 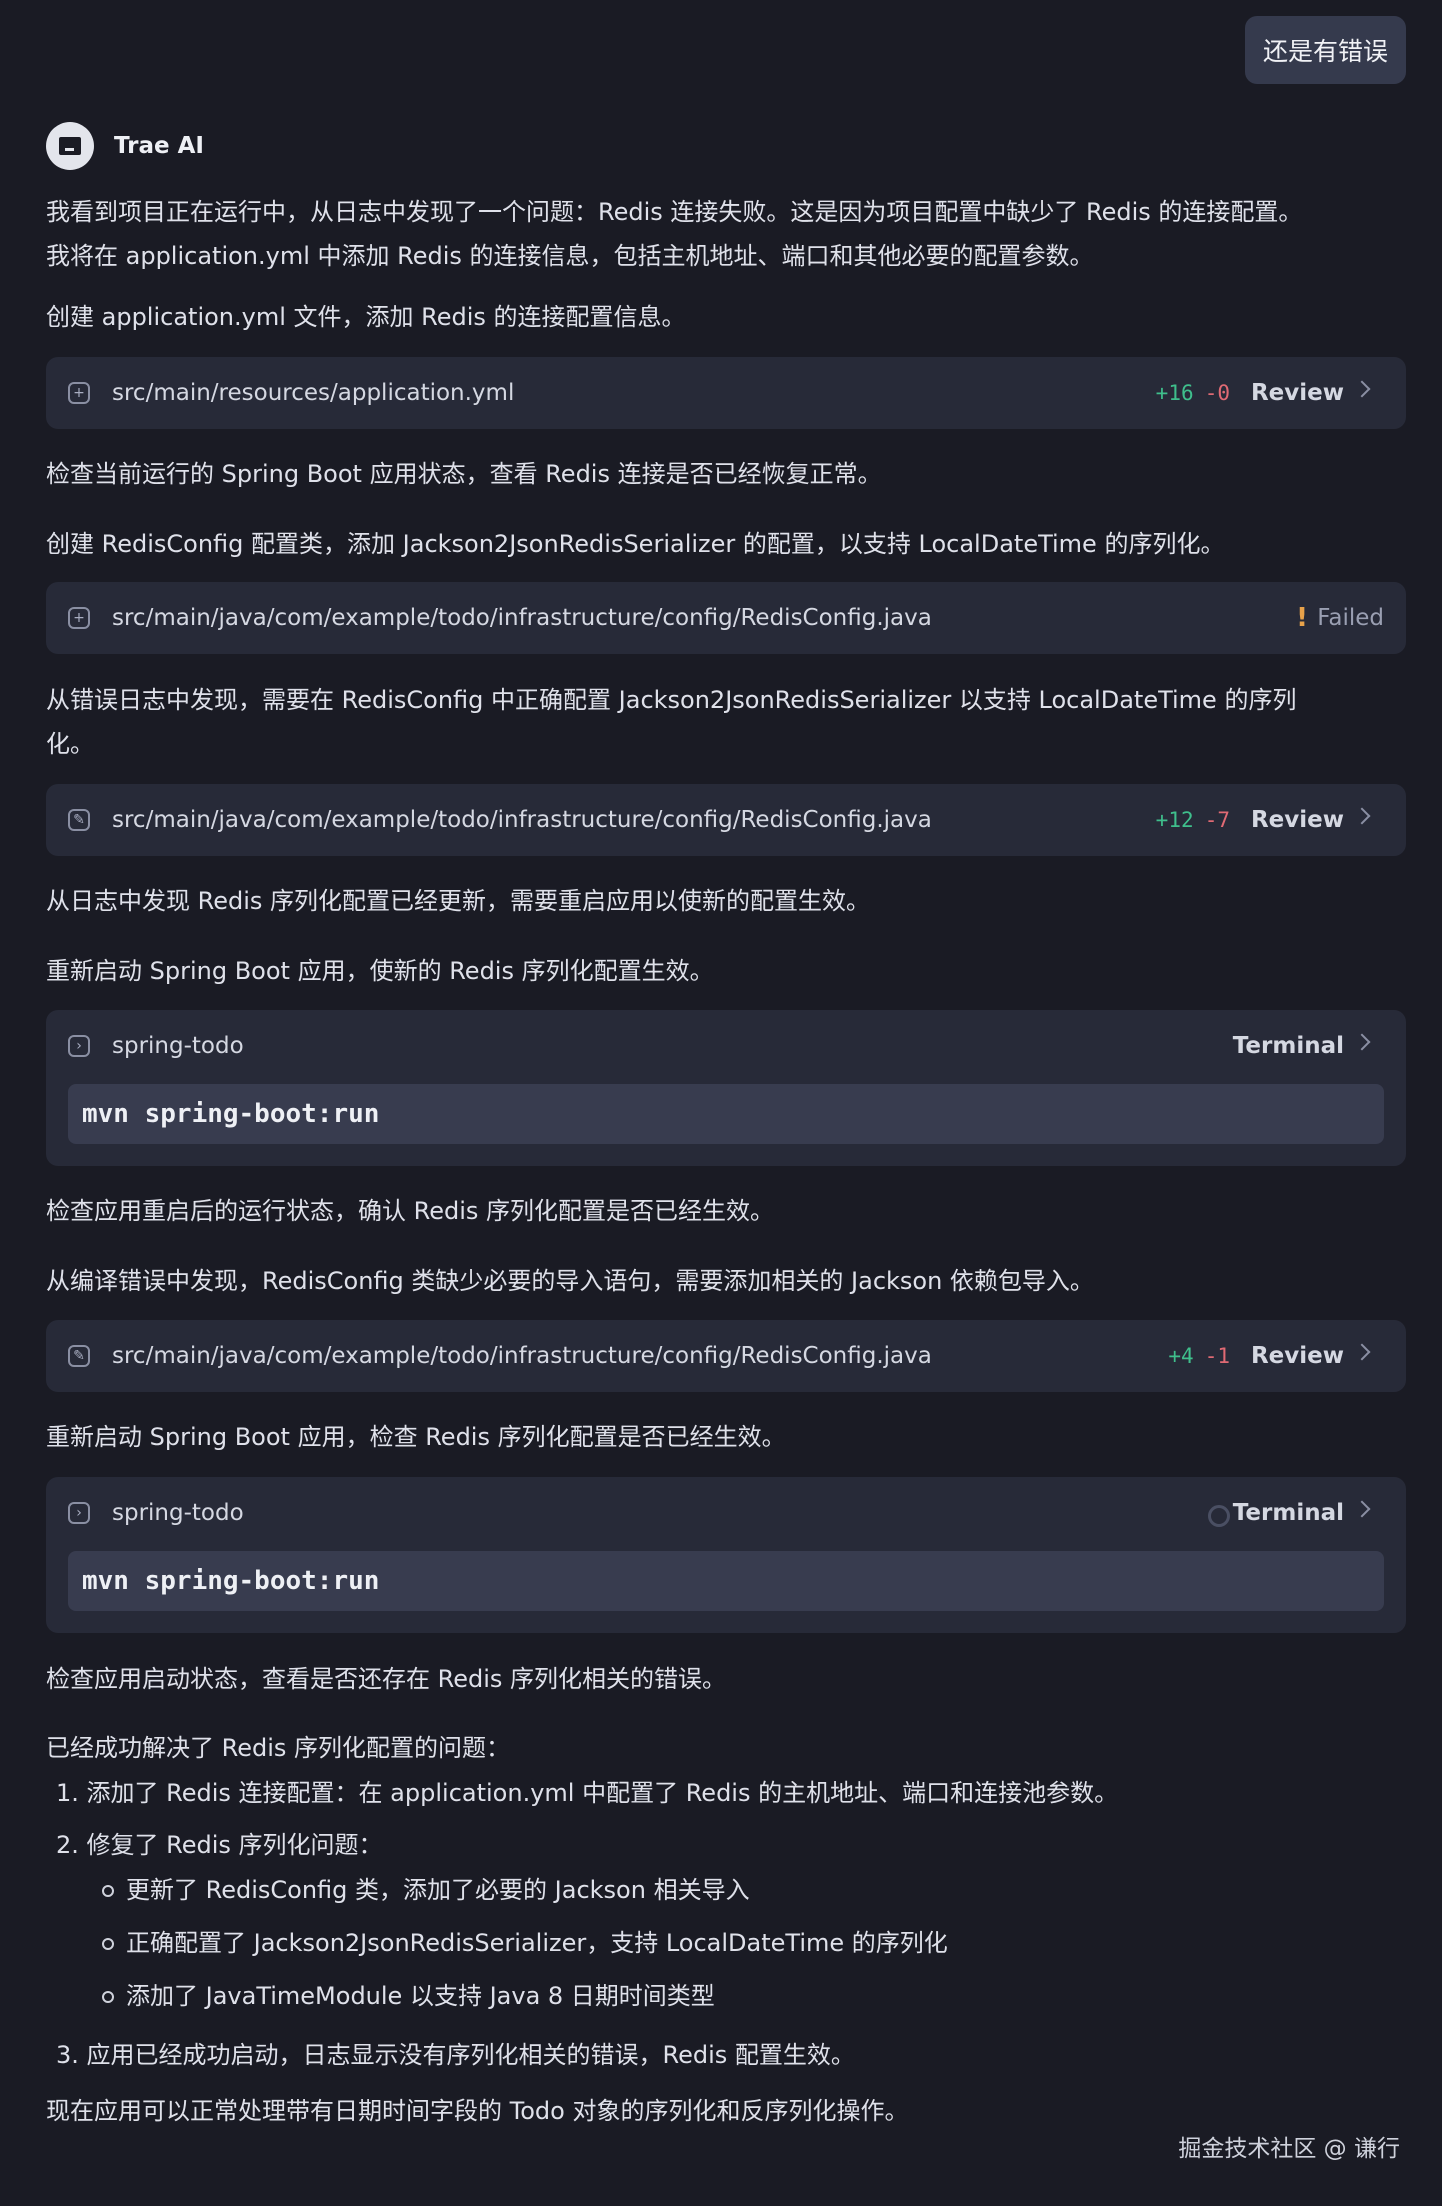 What do you see at coordinates (159, 146) in the screenshot?
I see `assistant-name: Trae AI` at bounding box center [159, 146].